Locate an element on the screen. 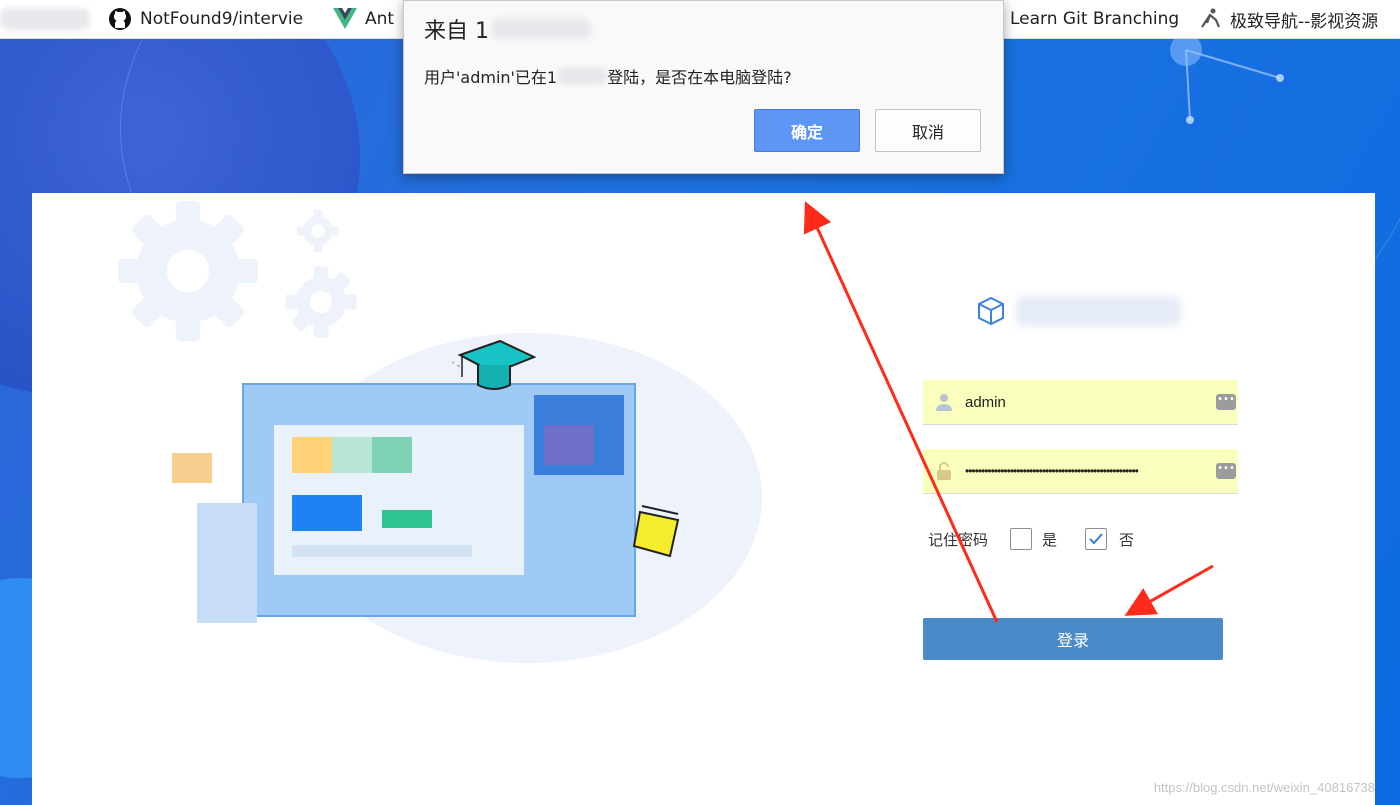 The image size is (1400, 805). bookmark-label: Learn Git Branching is located at coordinates (1095, 19).